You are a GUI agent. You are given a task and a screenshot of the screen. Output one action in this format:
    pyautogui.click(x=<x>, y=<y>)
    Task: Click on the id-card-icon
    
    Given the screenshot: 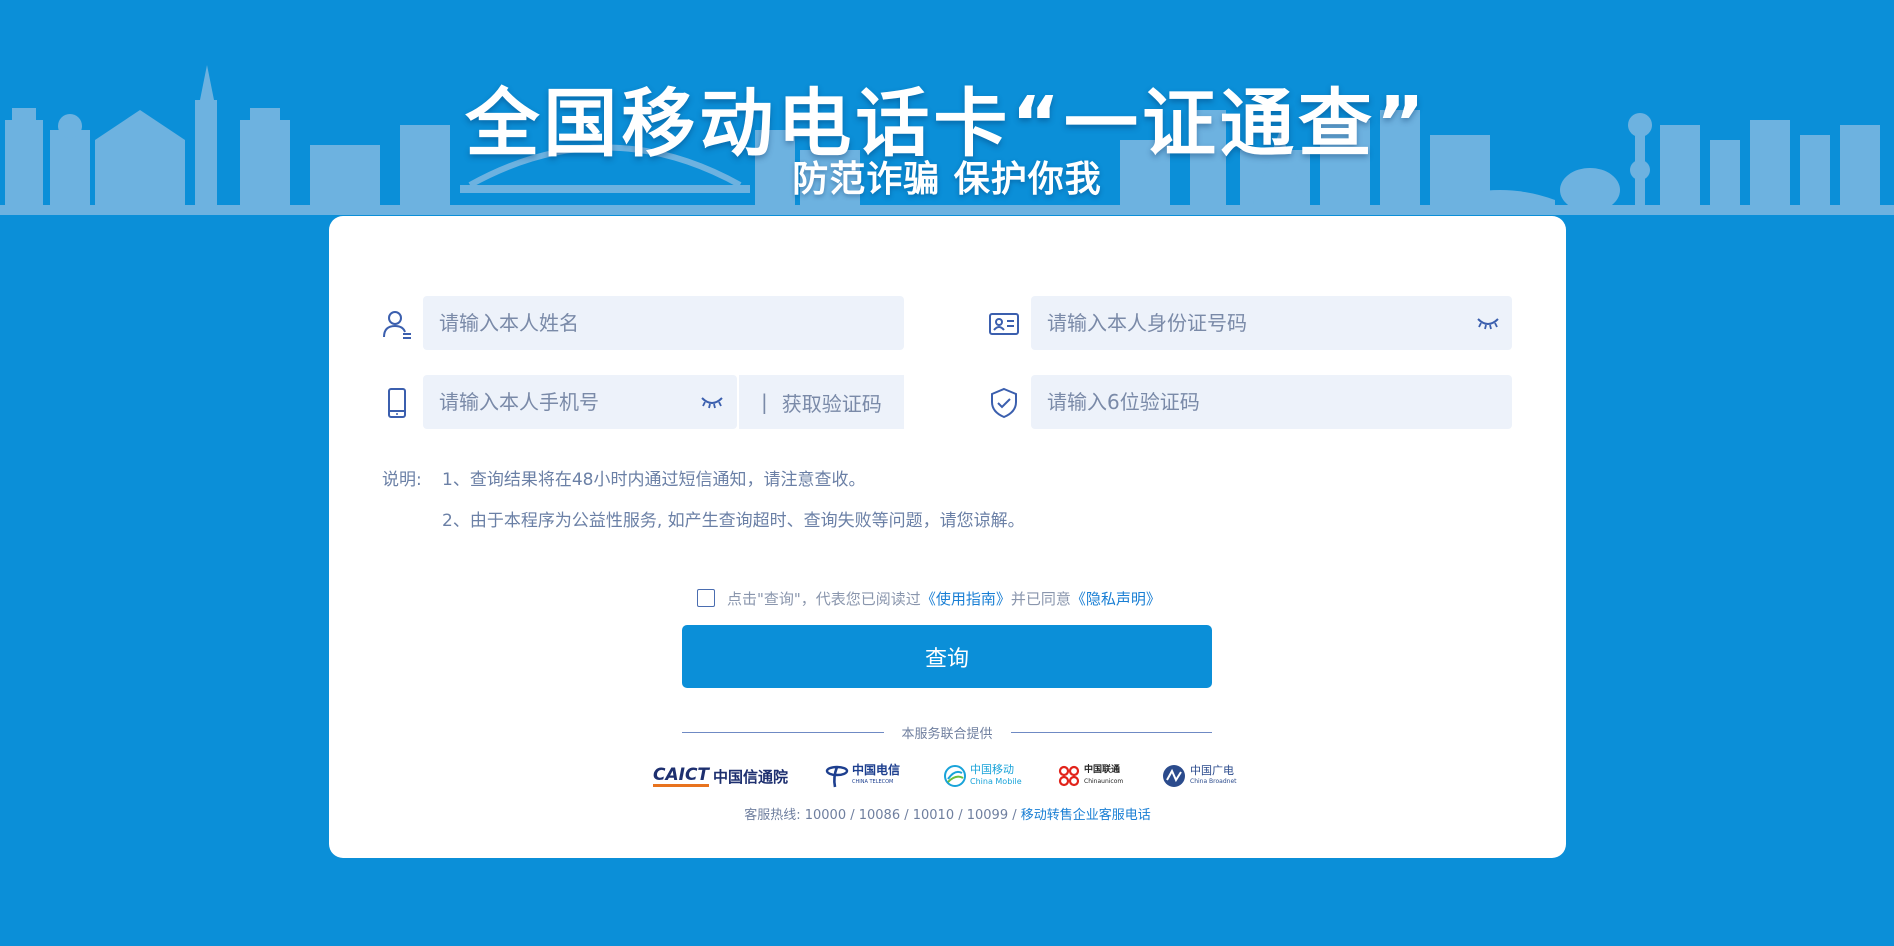 What is the action you would take?
    pyautogui.click(x=1004, y=324)
    